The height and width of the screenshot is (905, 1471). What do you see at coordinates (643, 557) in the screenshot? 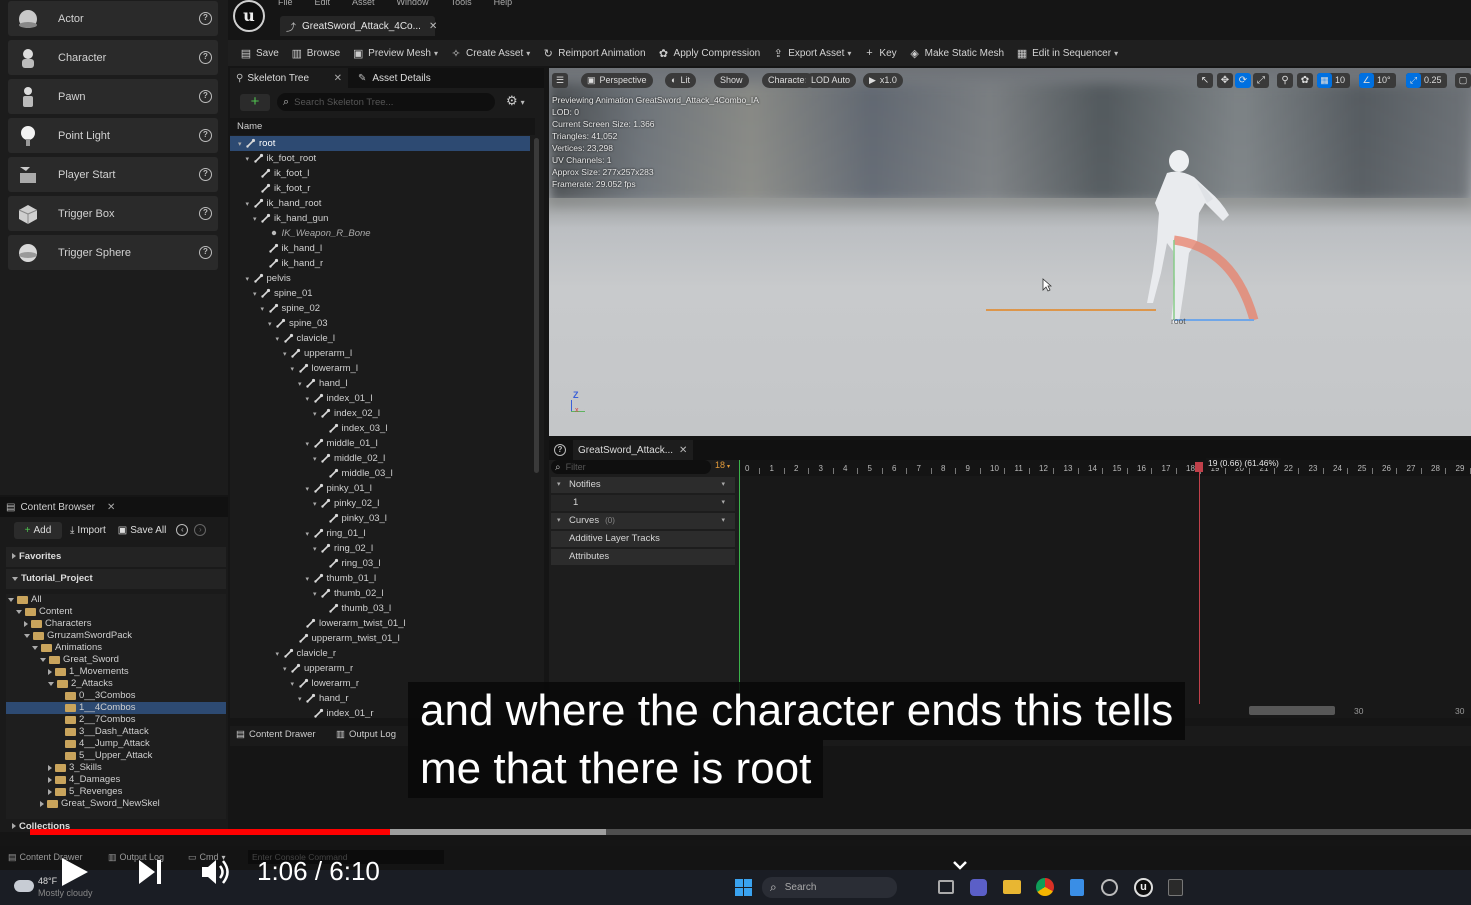
I see `track-attributes: Attributes` at bounding box center [643, 557].